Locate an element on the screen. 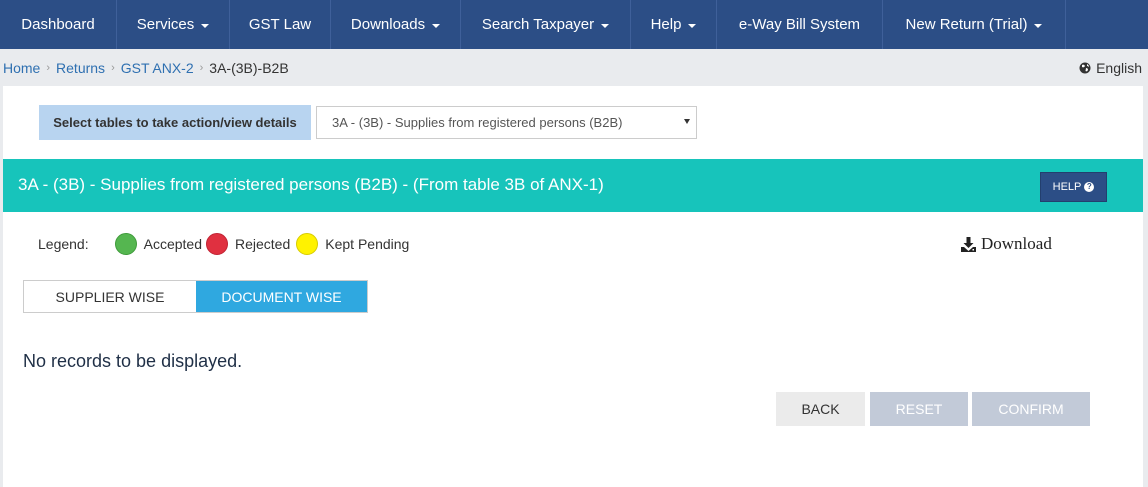 This screenshot has width=1148, height=487. nav-downloads: Downloads is located at coordinates (396, 24).